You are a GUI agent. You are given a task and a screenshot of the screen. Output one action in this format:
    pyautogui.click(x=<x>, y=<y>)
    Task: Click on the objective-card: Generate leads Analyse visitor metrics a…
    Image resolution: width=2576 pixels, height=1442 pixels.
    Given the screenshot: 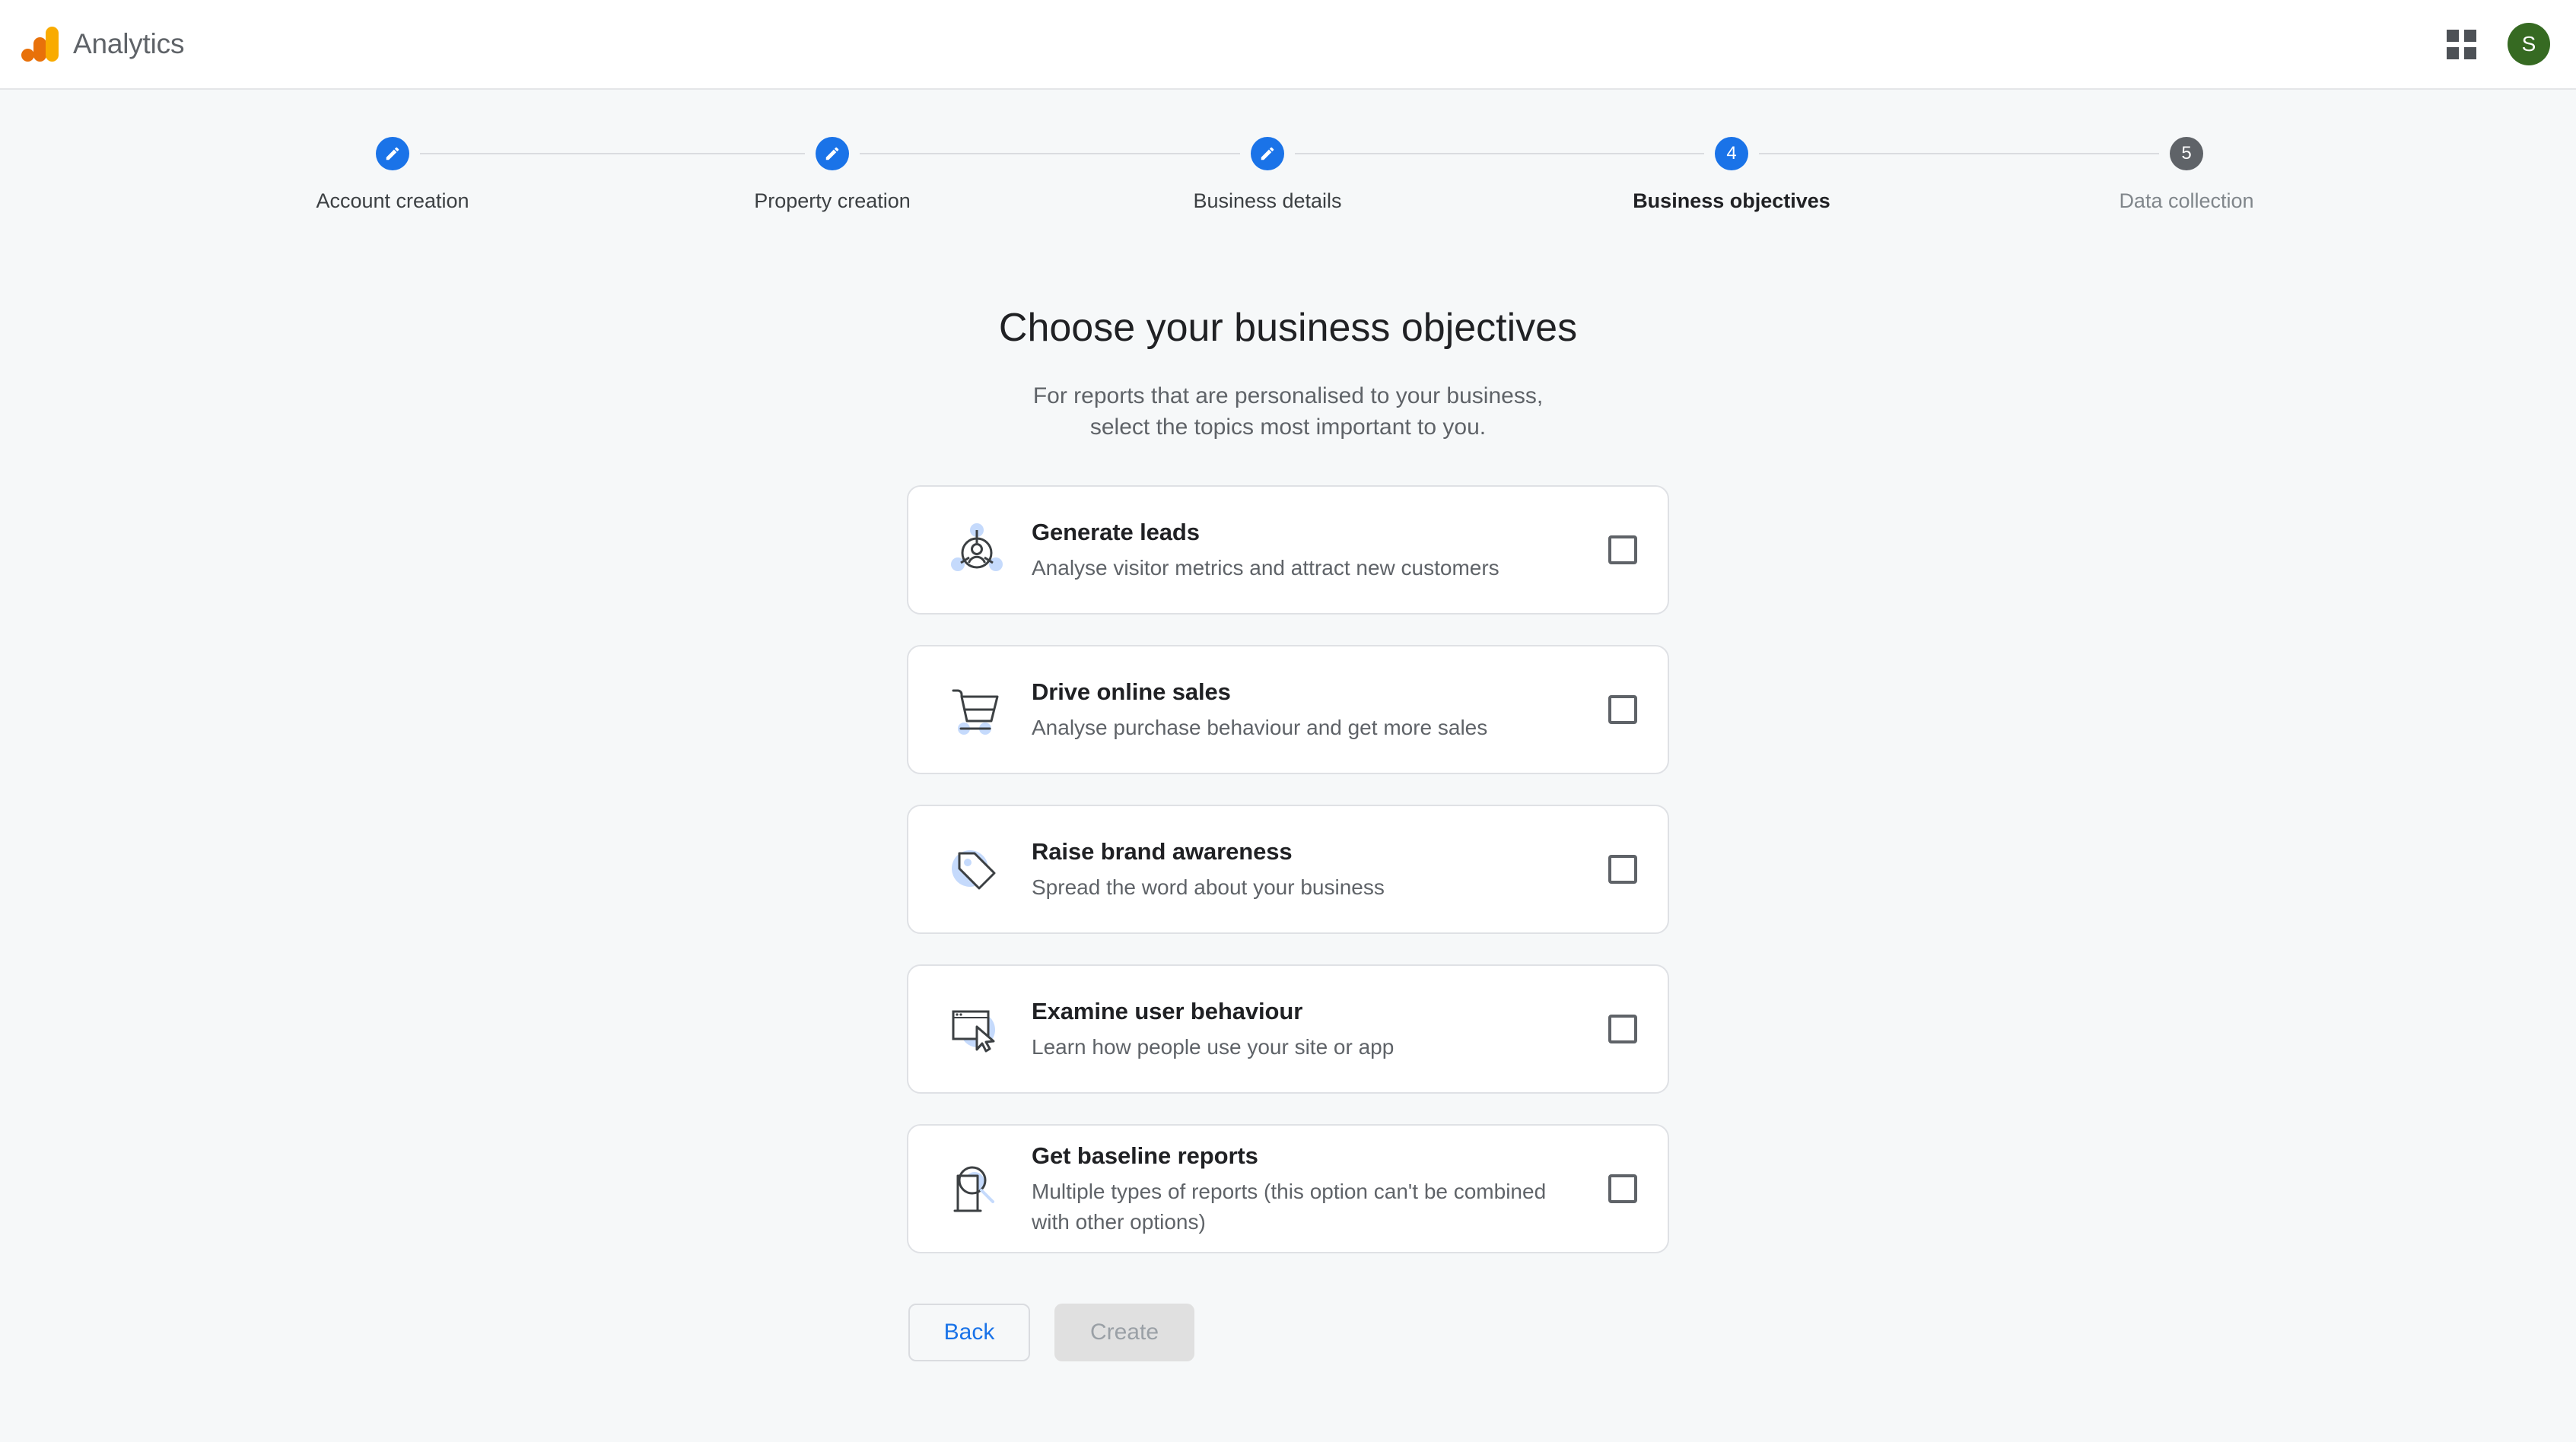 What is the action you would take?
    pyautogui.click(x=1288, y=550)
    